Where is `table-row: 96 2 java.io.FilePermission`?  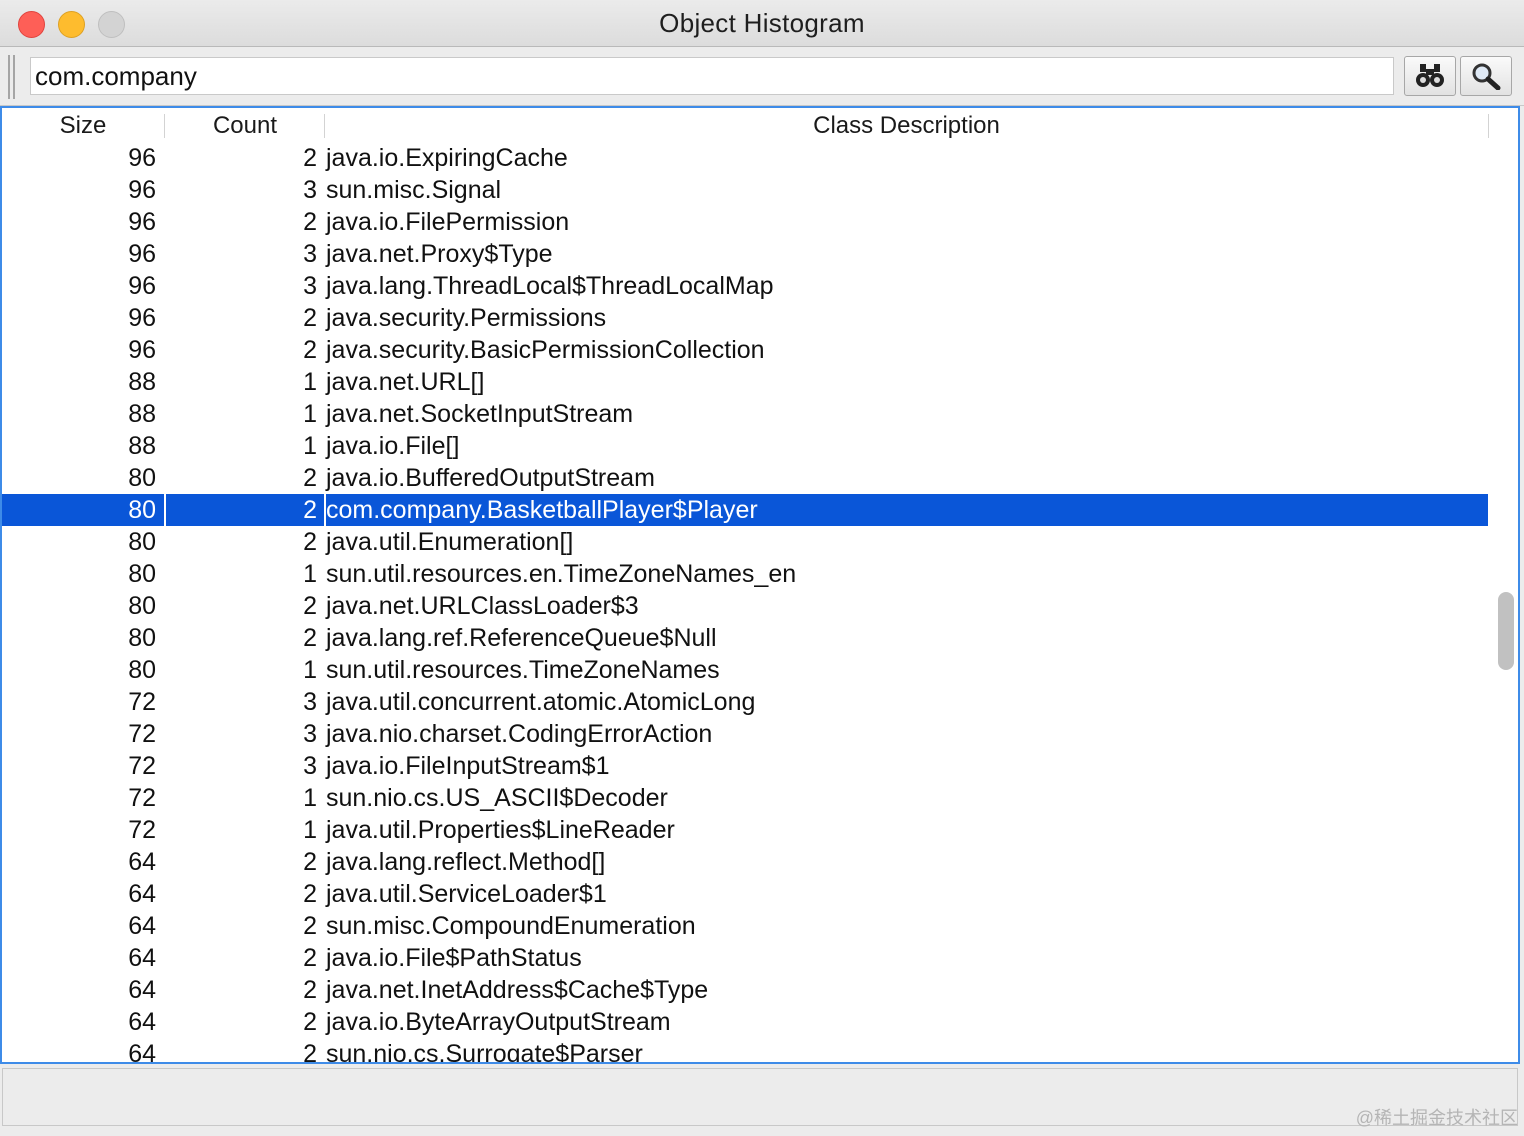 table-row: 96 2 java.io.FilePermission is located at coordinates (745, 222).